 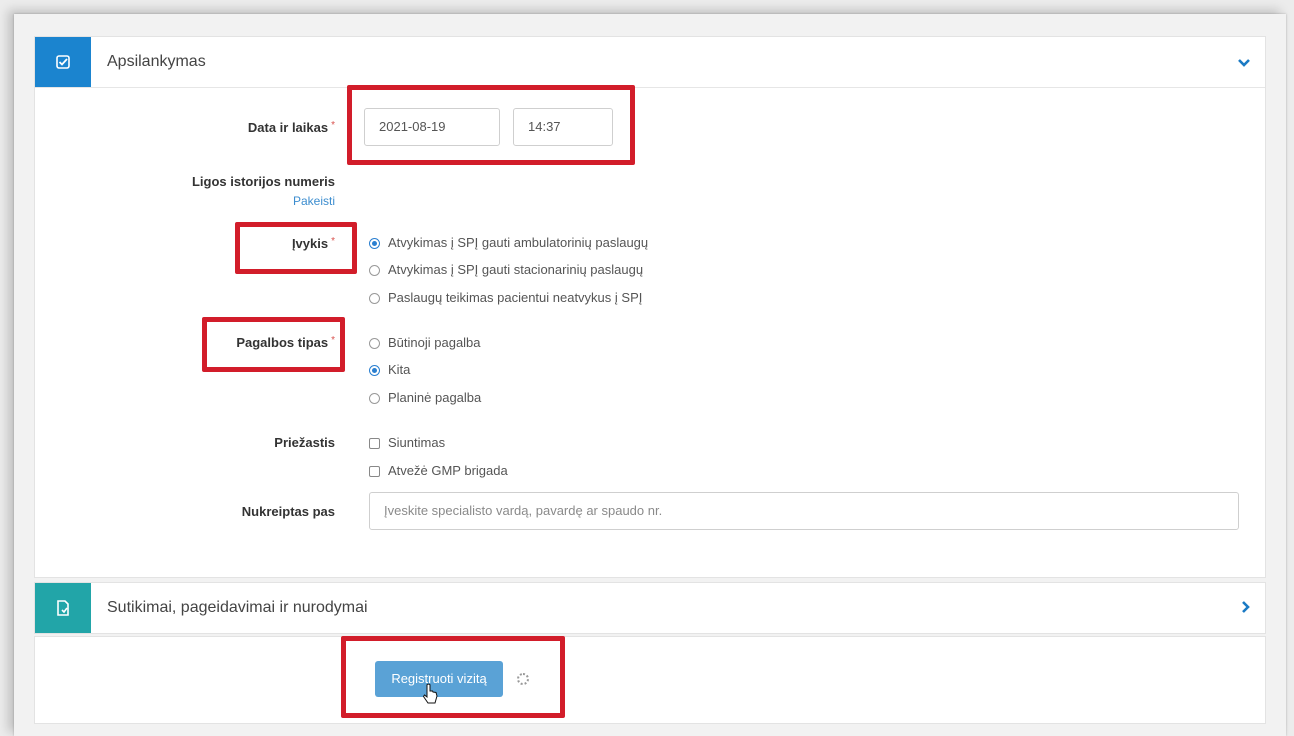 I want to click on reason-label: Priežastis, so click(x=304, y=442).